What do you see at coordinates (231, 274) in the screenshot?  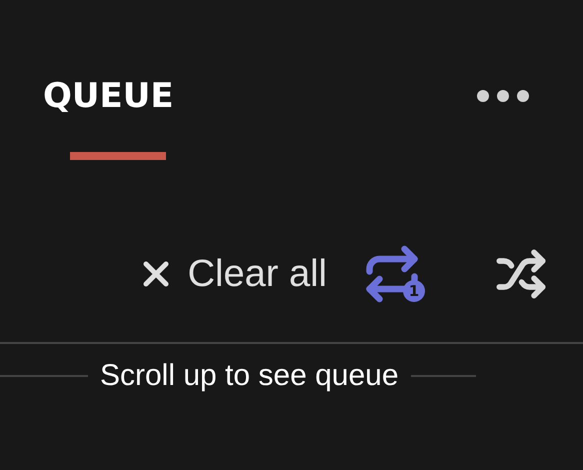 I see `clear-all-button: Clear all` at bounding box center [231, 274].